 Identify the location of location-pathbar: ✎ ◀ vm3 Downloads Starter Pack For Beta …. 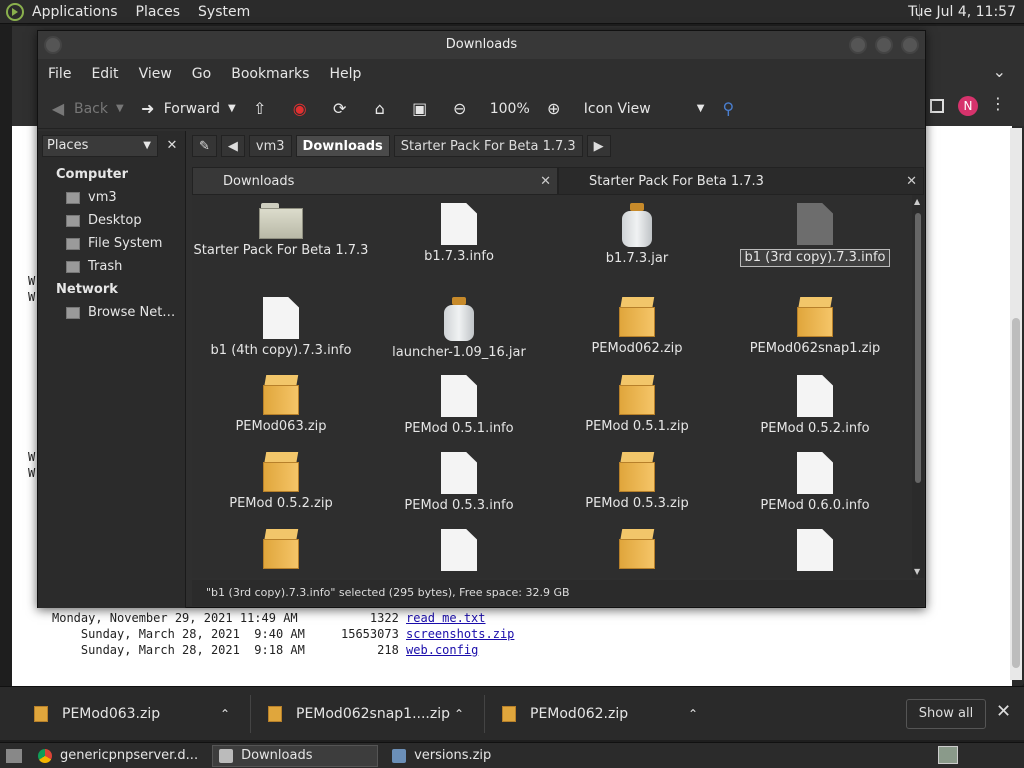
(557, 146).